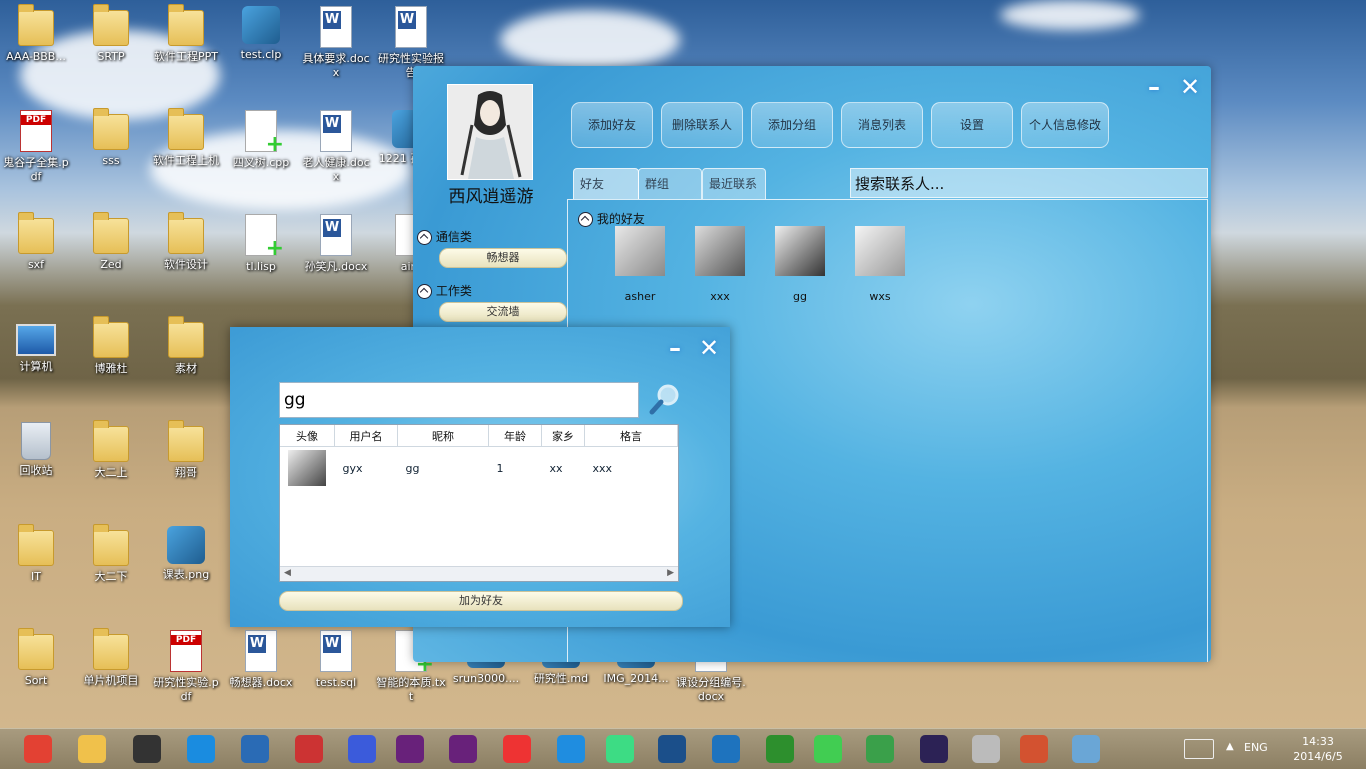 The width and height of the screenshot is (1366, 769). I want to click on taskbar-app-powerpoint, so click(1034, 749).